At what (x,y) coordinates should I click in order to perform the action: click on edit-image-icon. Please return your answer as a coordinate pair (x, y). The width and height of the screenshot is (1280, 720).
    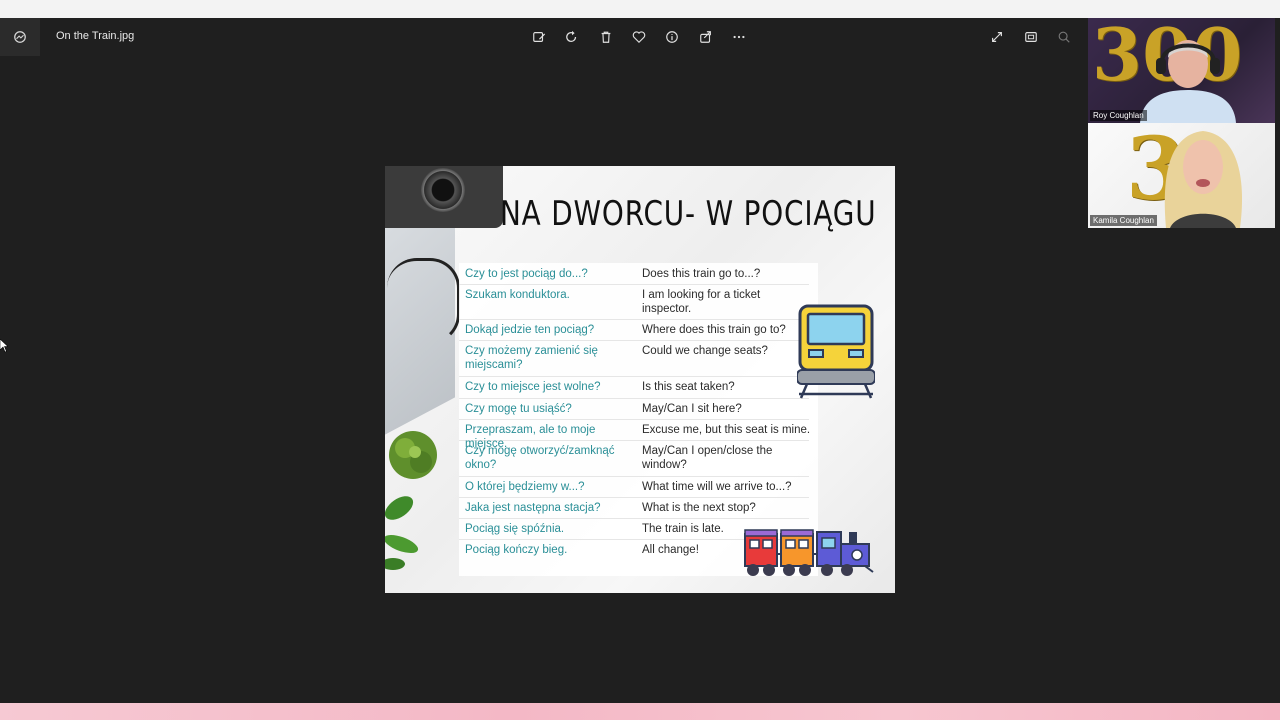
    Looking at the image, I should click on (539, 37).